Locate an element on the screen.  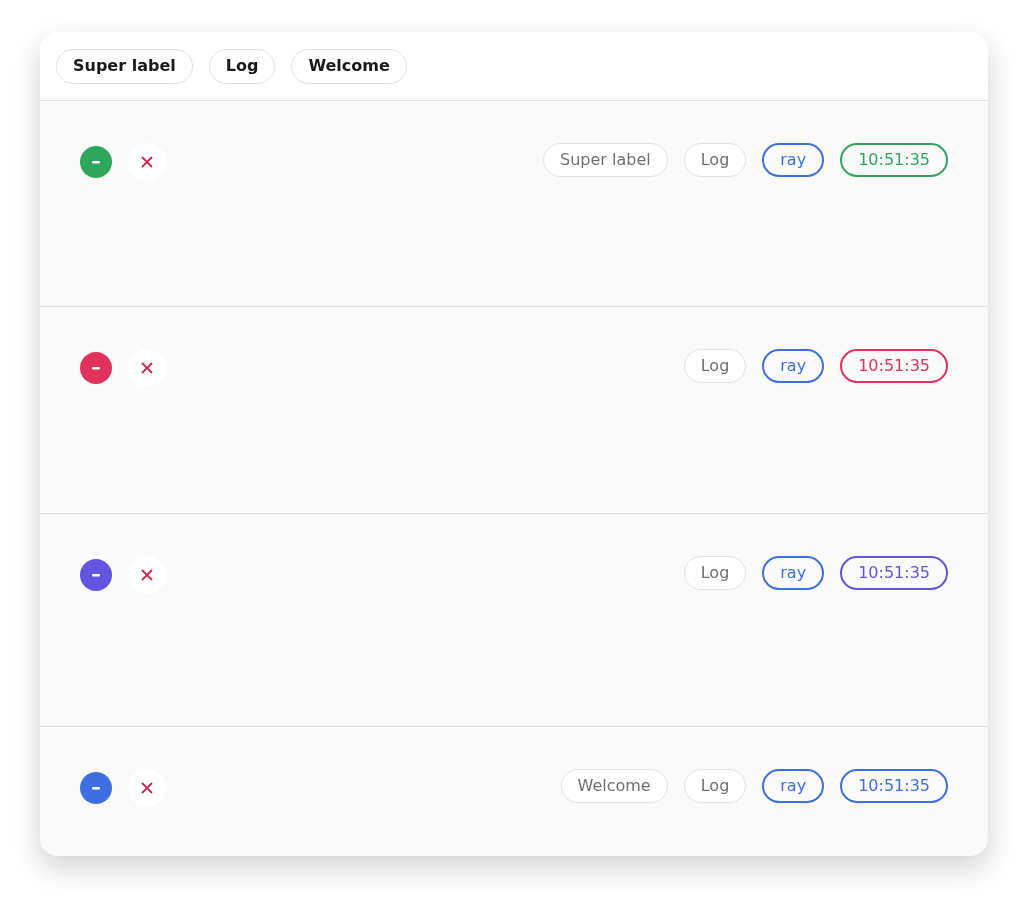
filter-chip: Super label is located at coordinates (124, 66).